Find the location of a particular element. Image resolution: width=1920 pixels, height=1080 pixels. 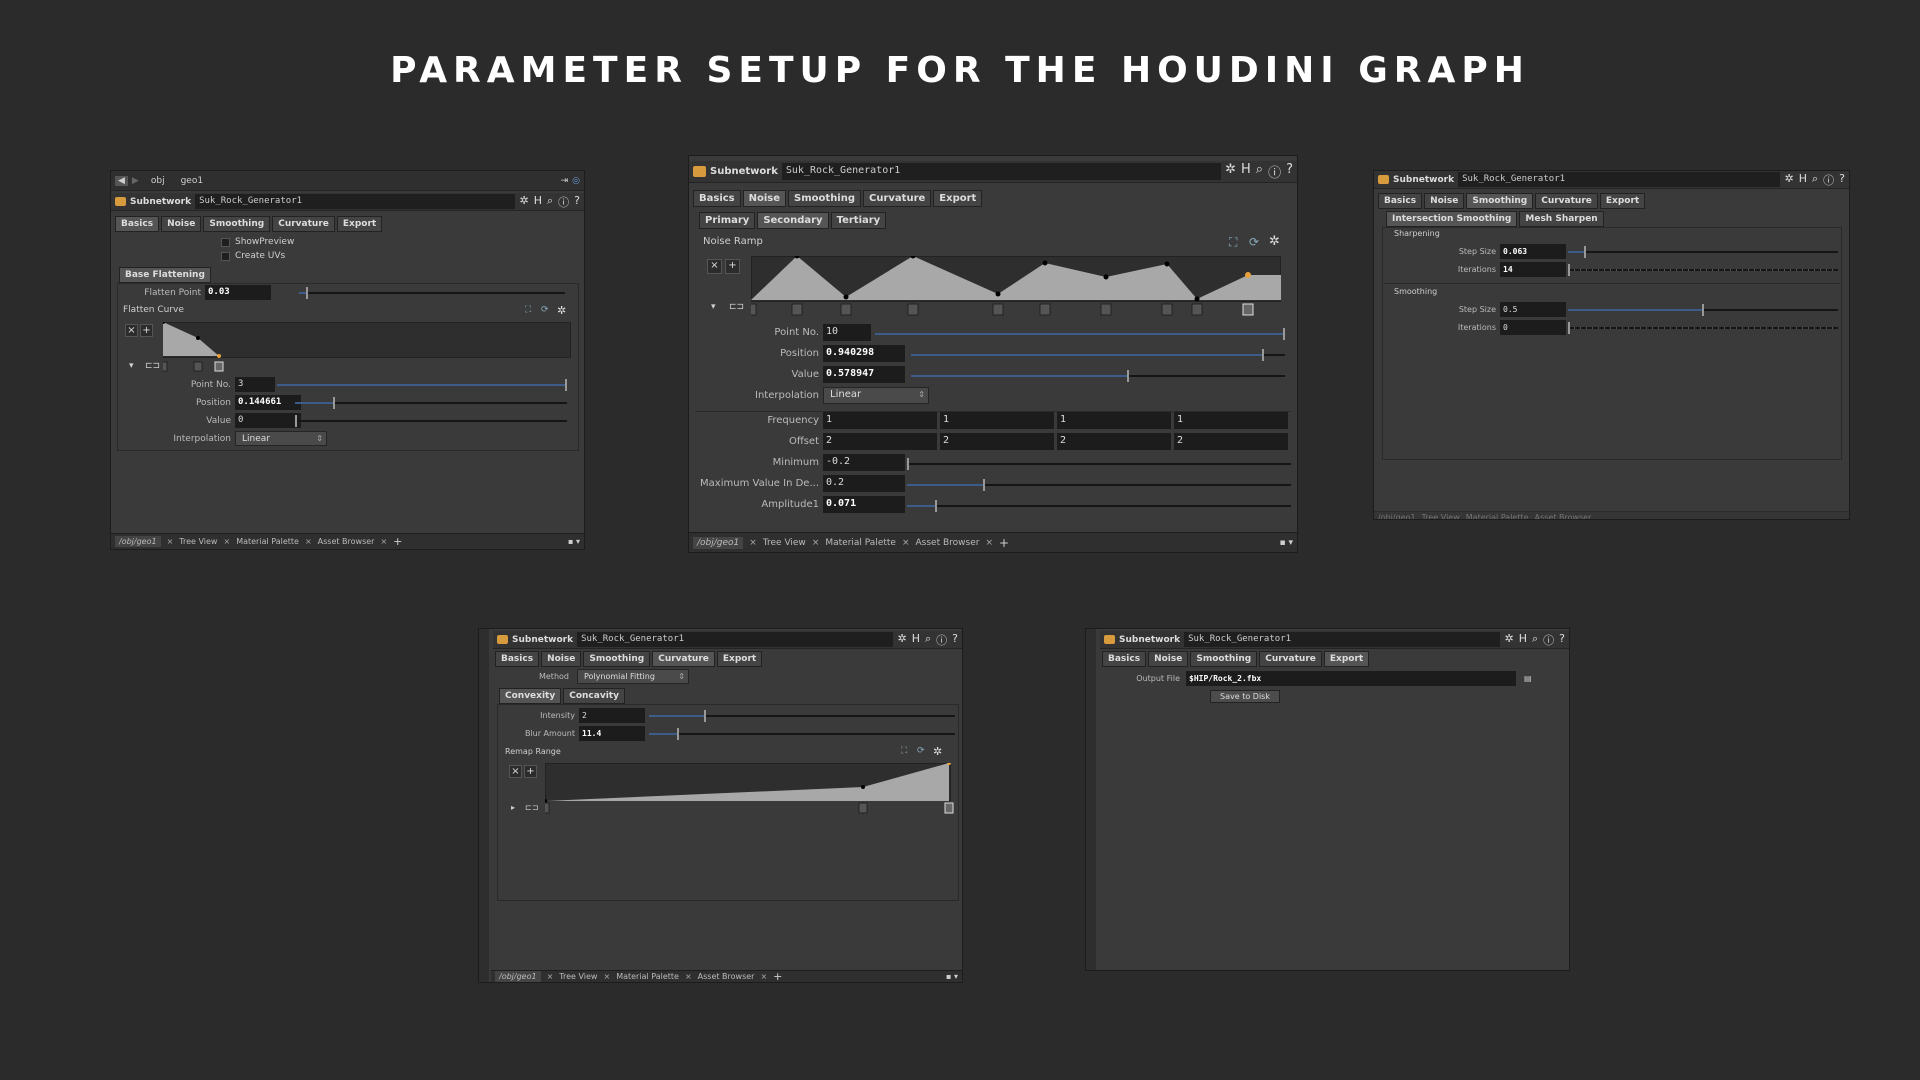

frequency-y: 1 is located at coordinates (997, 420).